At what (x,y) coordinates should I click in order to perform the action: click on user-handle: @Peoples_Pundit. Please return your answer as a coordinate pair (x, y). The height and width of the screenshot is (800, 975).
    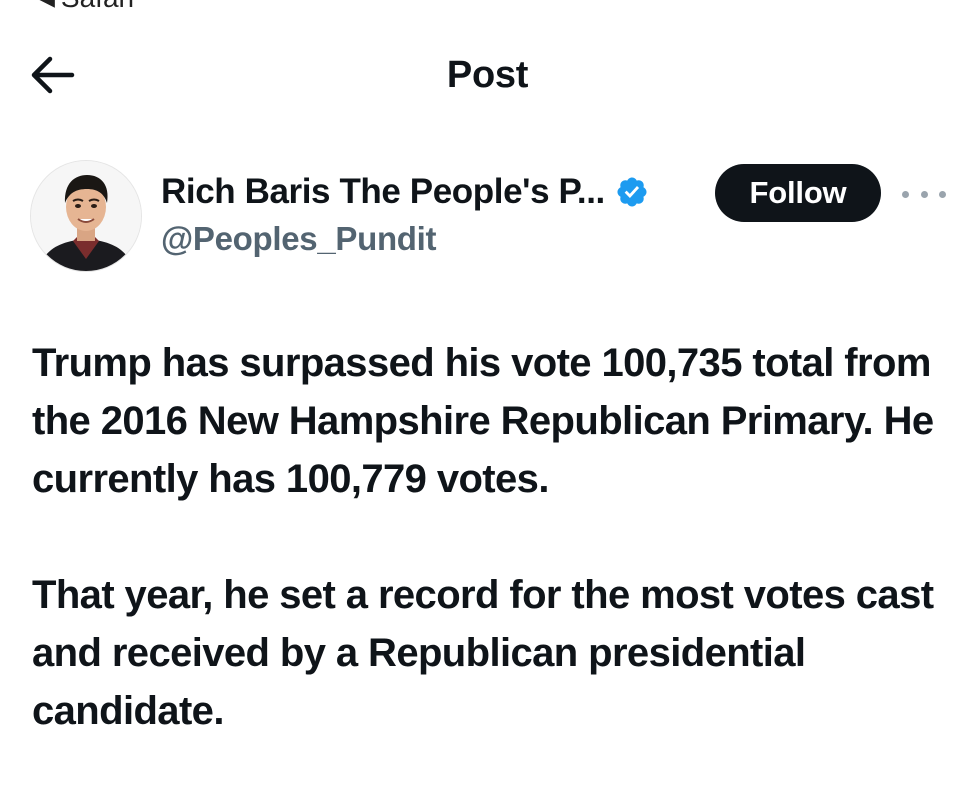
    Looking at the image, I should click on (299, 239).